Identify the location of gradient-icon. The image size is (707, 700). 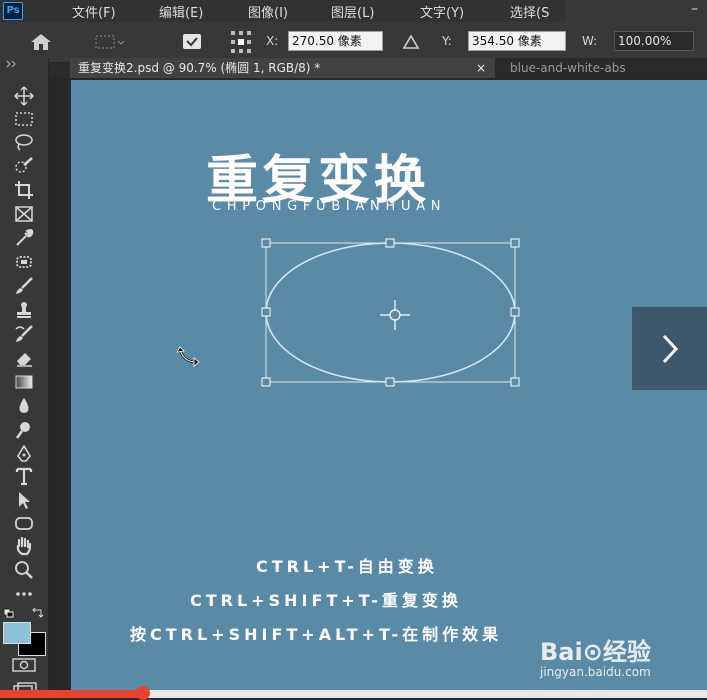
(24, 382).